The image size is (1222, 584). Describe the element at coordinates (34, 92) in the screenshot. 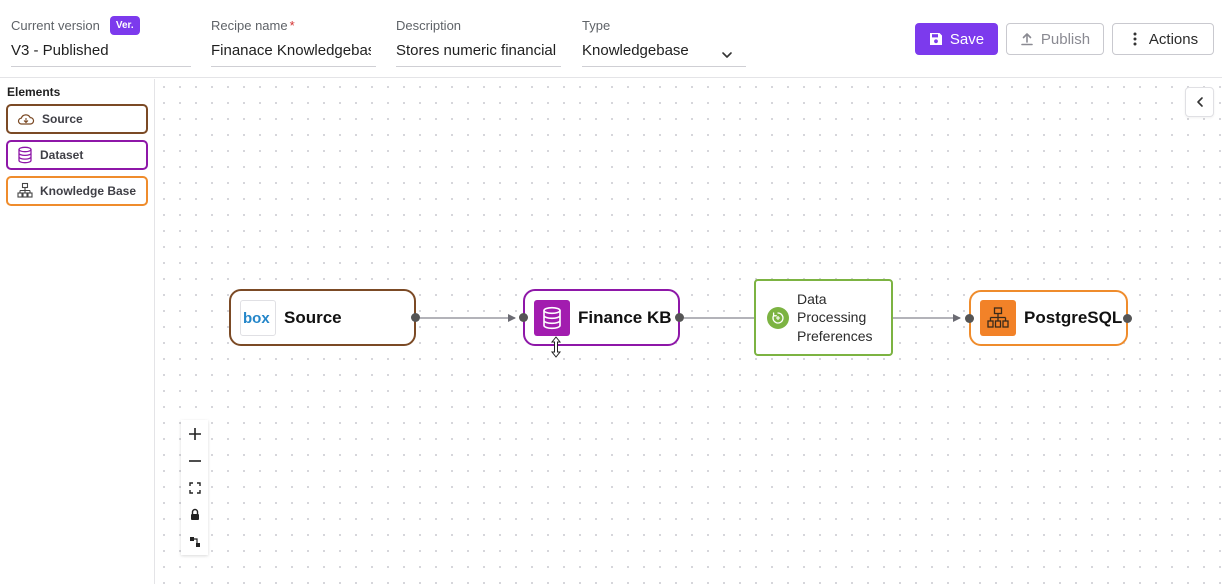

I see `elements-title: Elements` at that location.